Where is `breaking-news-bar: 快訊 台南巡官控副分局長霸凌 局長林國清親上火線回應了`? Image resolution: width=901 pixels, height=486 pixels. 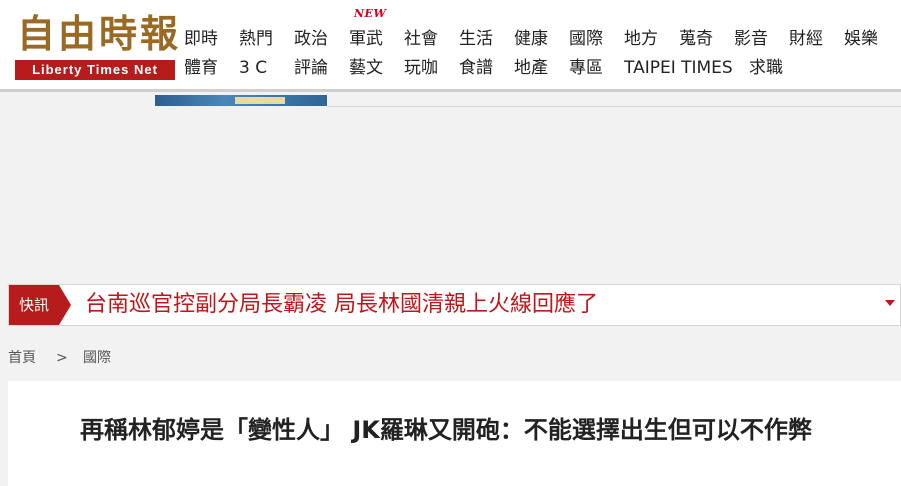
breaking-news-bar: 快訊 台南巡官控副分局長霸凌 局長林國清親上火線回應了 is located at coordinates (454, 305).